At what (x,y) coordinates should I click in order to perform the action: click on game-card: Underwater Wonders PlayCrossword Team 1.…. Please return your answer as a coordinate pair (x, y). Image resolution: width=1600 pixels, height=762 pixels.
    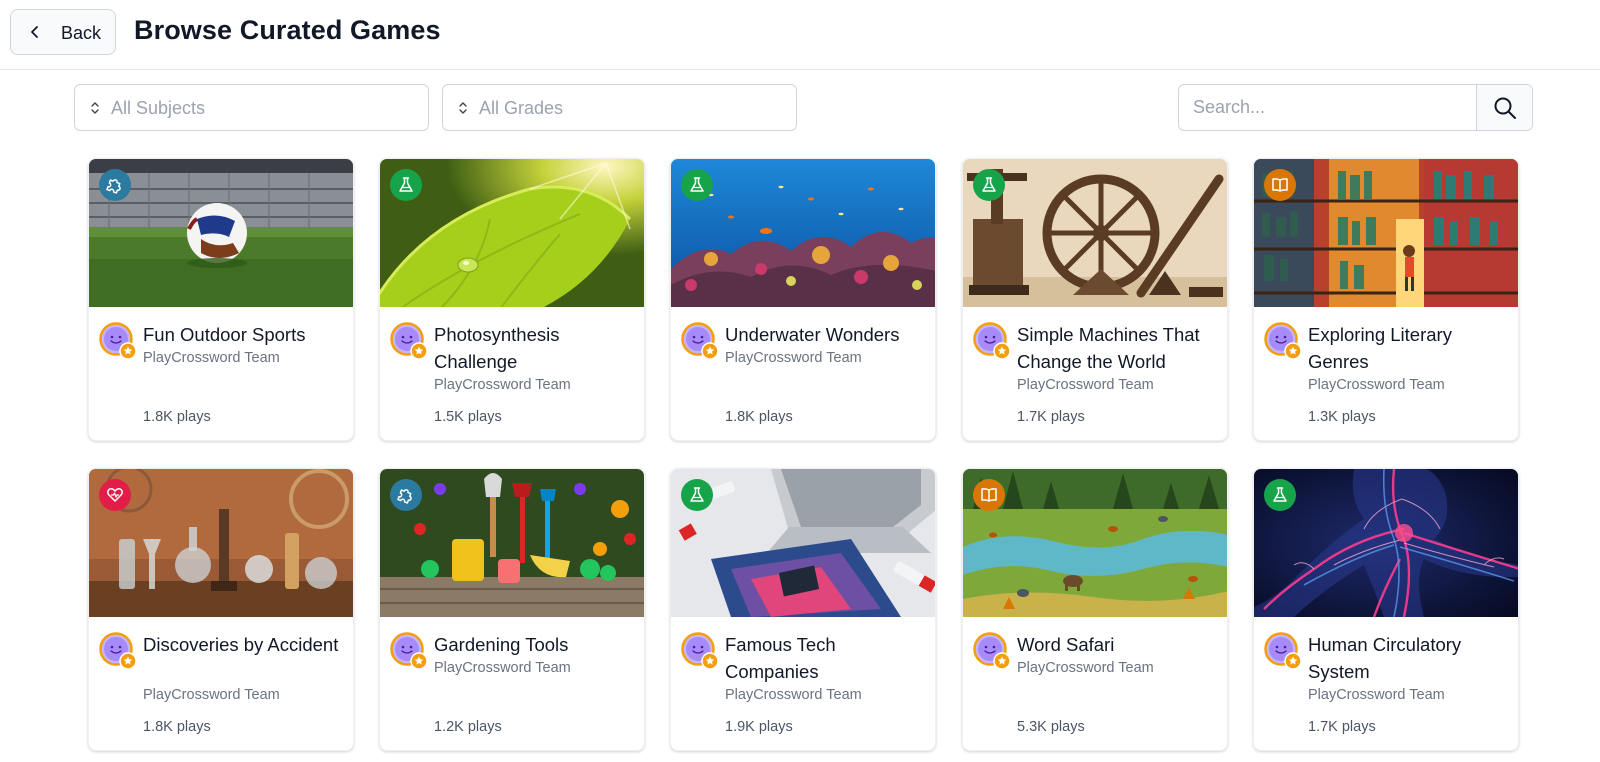
    Looking at the image, I should click on (803, 299).